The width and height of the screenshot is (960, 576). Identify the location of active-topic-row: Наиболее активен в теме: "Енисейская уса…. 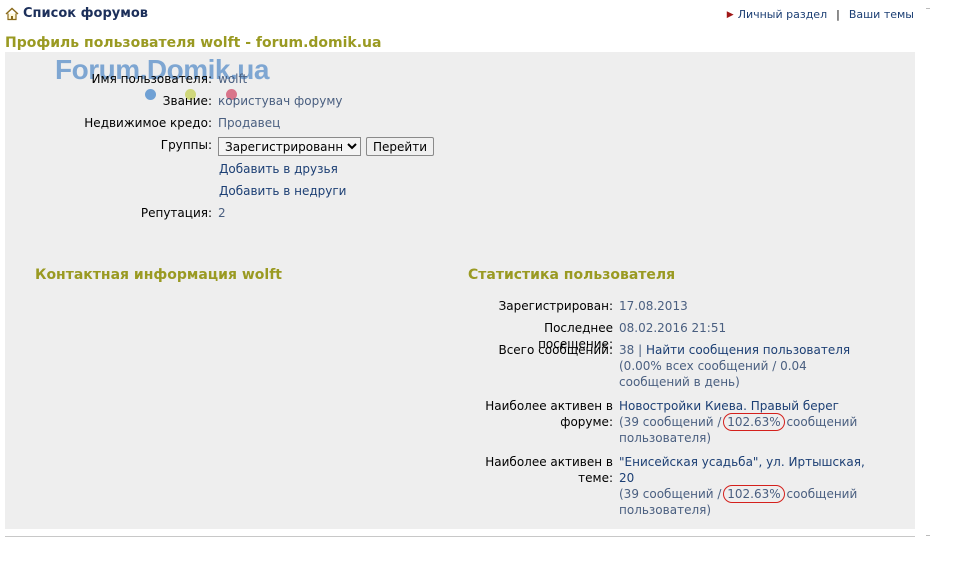
(671, 486).